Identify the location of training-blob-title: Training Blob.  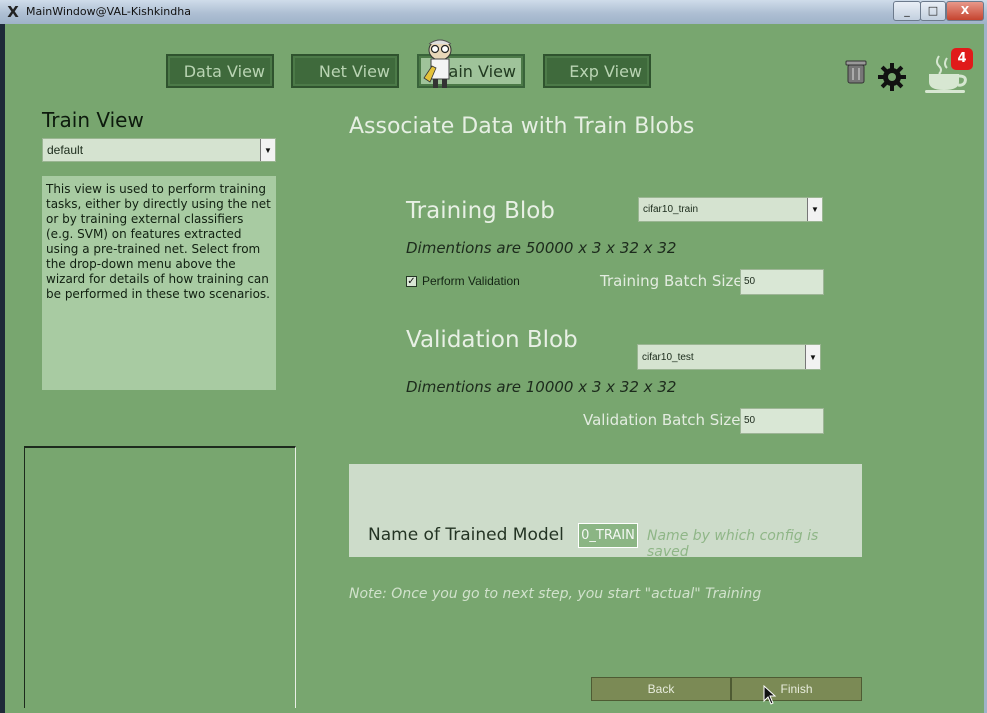
(480, 211).